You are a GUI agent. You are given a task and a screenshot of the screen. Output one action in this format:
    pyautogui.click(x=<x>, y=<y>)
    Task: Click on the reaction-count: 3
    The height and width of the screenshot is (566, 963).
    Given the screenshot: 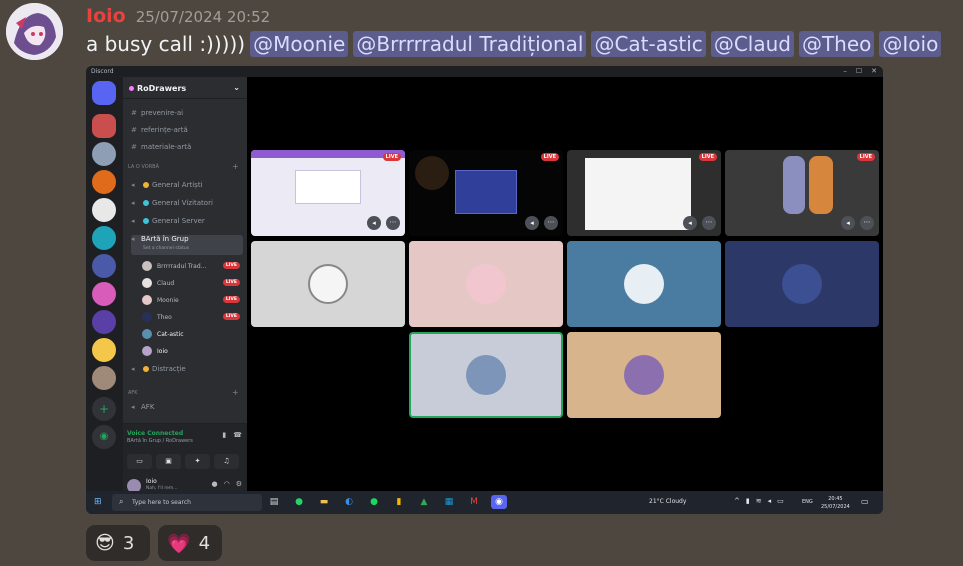 What is the action you would take?
    pyautogui.click(x=128, y=543)
    